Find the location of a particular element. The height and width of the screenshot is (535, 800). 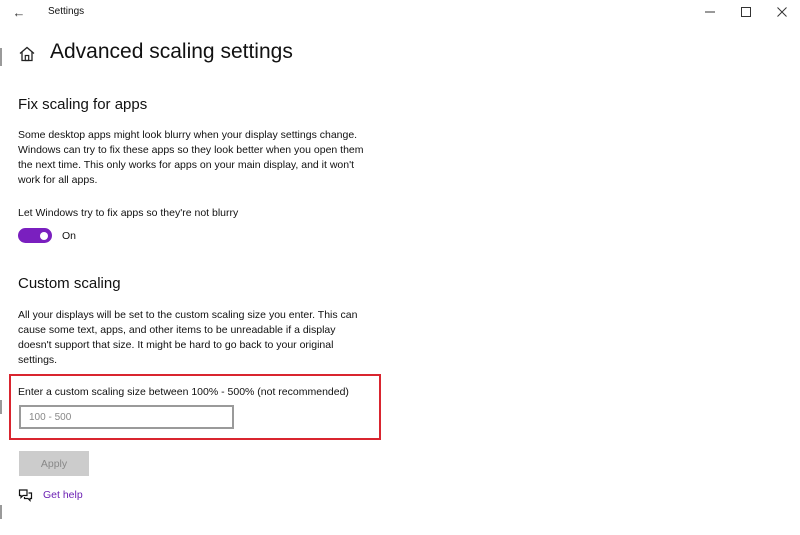

fix-scaling-heading: Fix scaling for apps is located at coordinates (83, 104).